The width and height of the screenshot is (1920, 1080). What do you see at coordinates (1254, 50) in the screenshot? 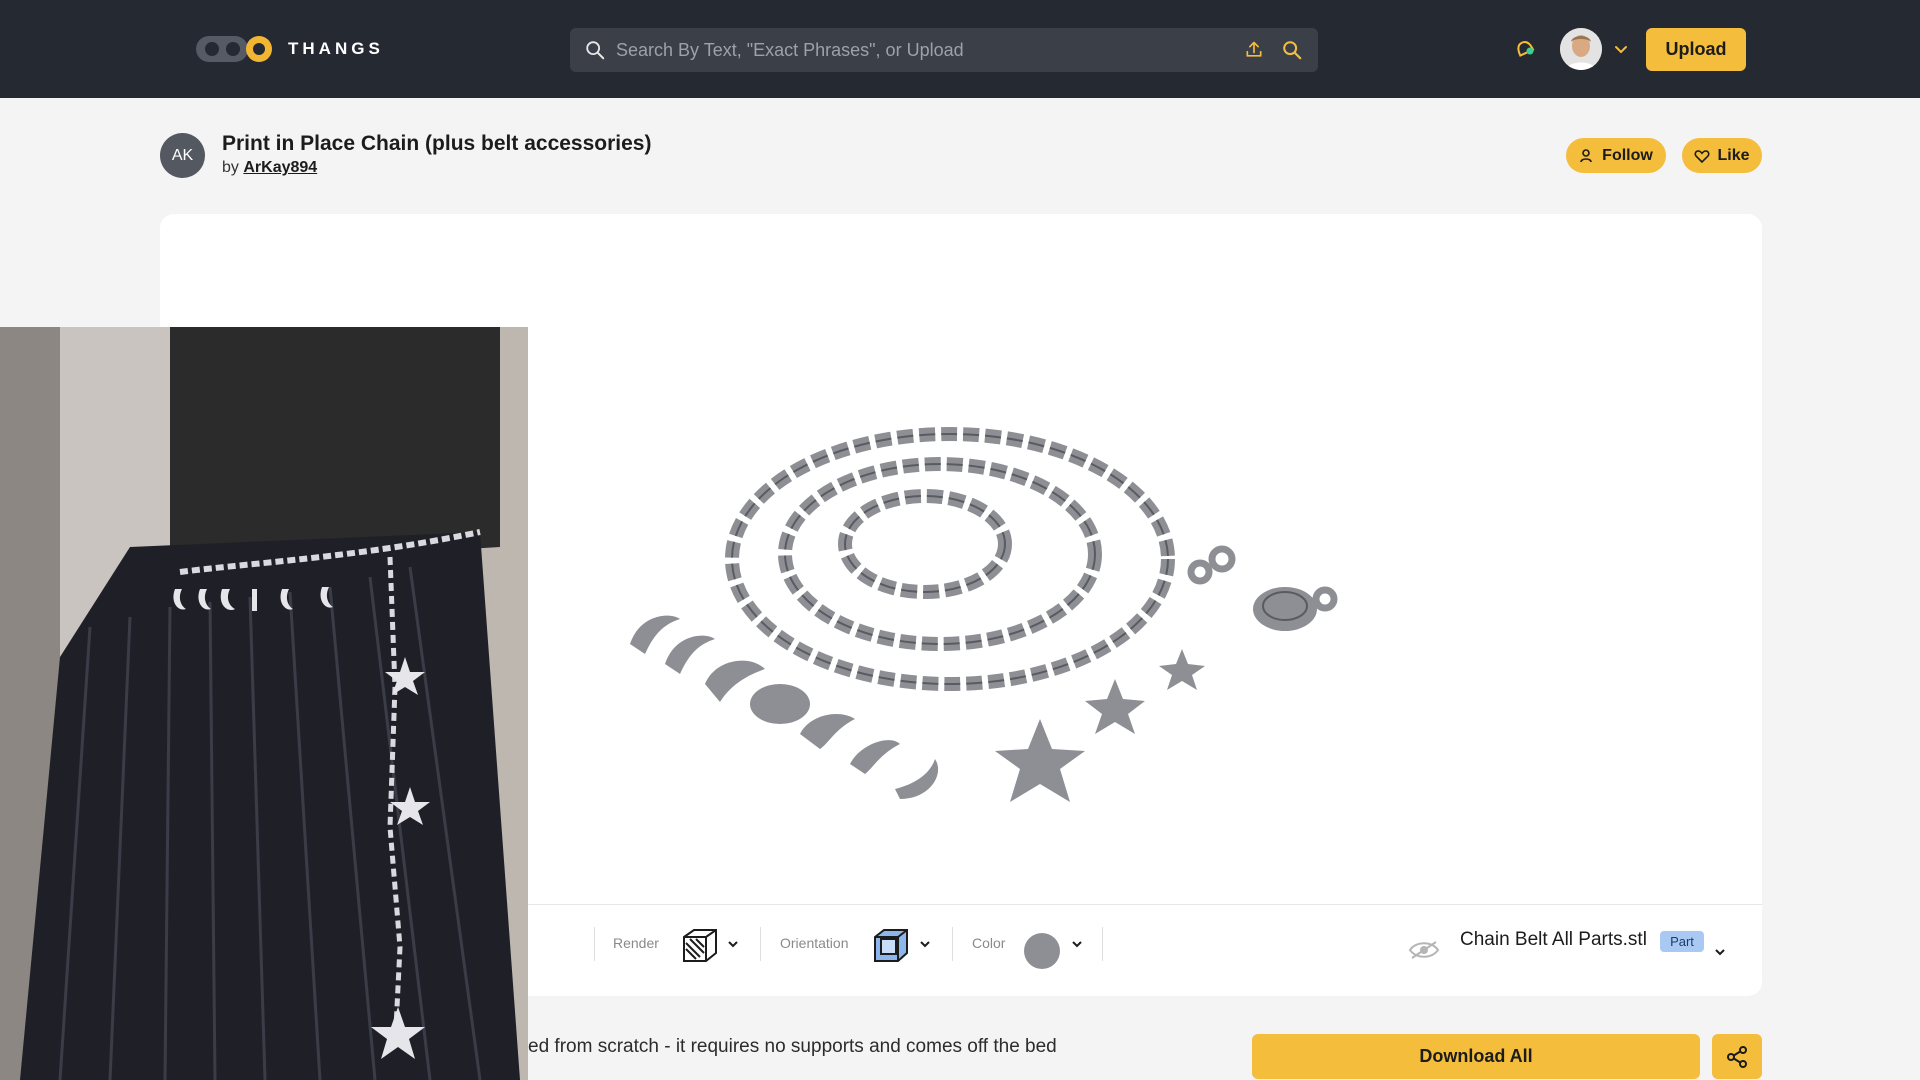
I see `upload-search-icon` at bounding box center [1254, 50].